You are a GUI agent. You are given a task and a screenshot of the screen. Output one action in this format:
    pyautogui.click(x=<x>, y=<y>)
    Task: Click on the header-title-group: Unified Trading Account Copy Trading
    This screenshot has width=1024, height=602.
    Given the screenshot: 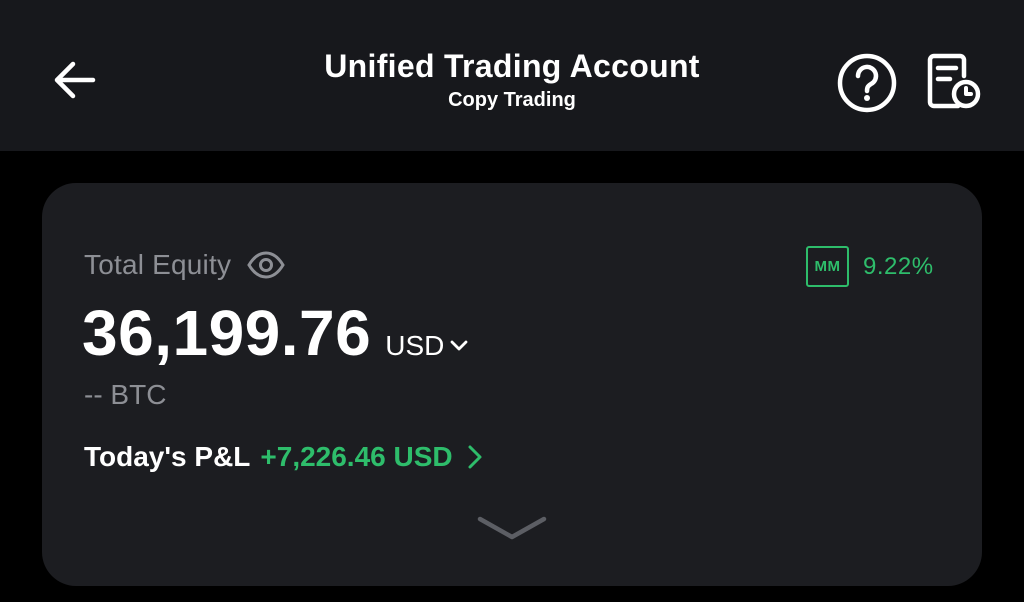 What is the action you would take?
    pyautogui.click(x=512, y=79)
    